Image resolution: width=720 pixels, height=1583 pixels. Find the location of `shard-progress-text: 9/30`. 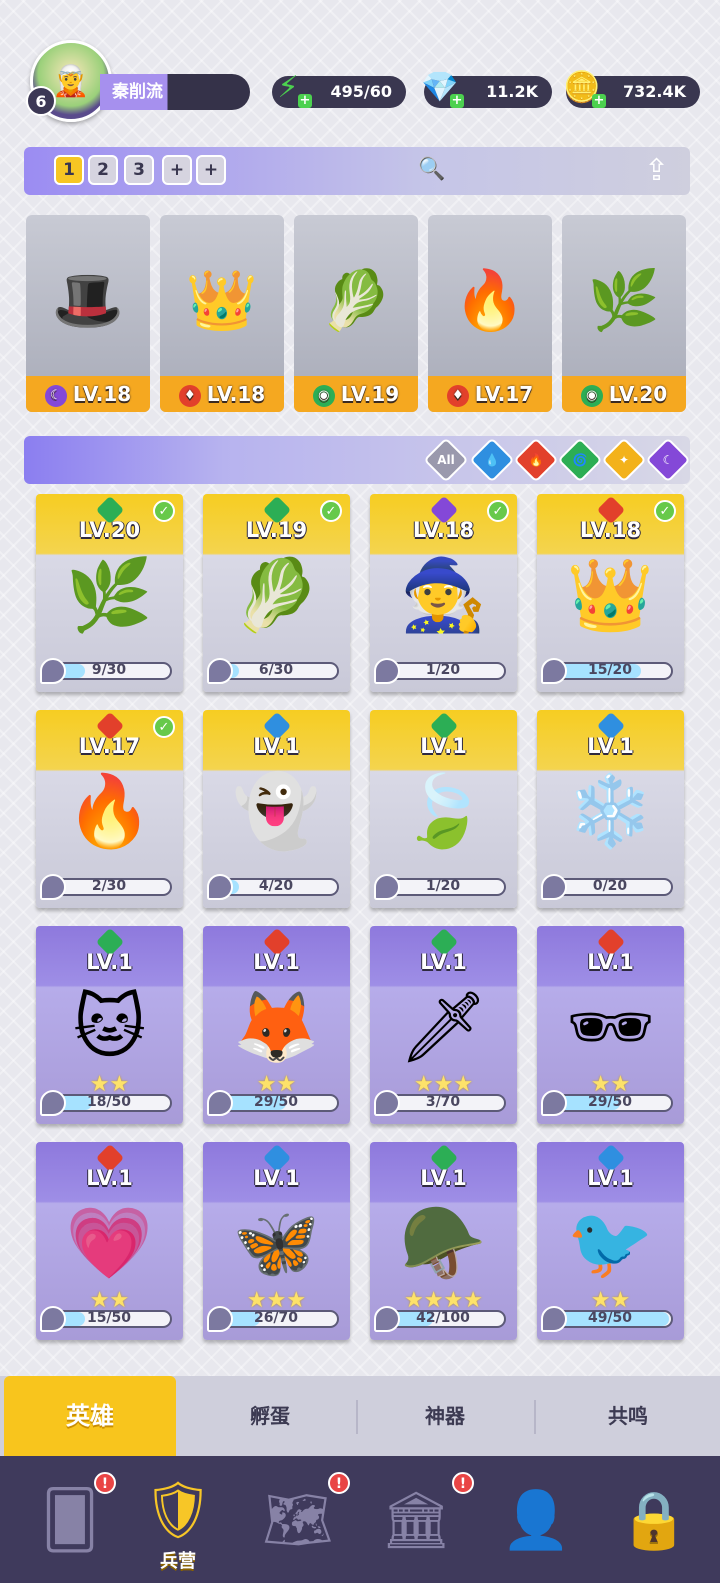

shard-progress-text: 9/30 is located at coordinates (109, 670).